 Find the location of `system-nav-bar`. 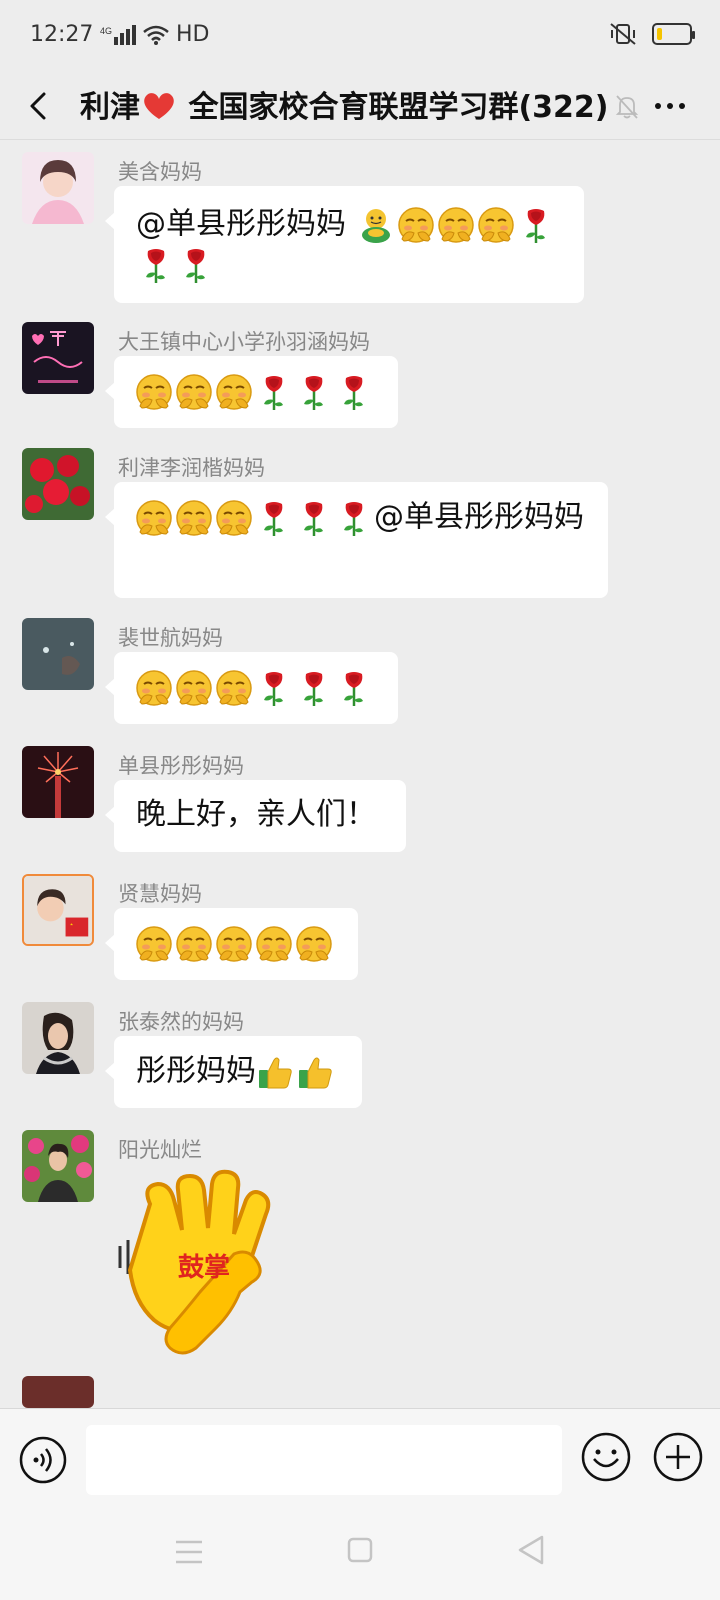

system-nav-bar is located at coordinates (360, 1554).